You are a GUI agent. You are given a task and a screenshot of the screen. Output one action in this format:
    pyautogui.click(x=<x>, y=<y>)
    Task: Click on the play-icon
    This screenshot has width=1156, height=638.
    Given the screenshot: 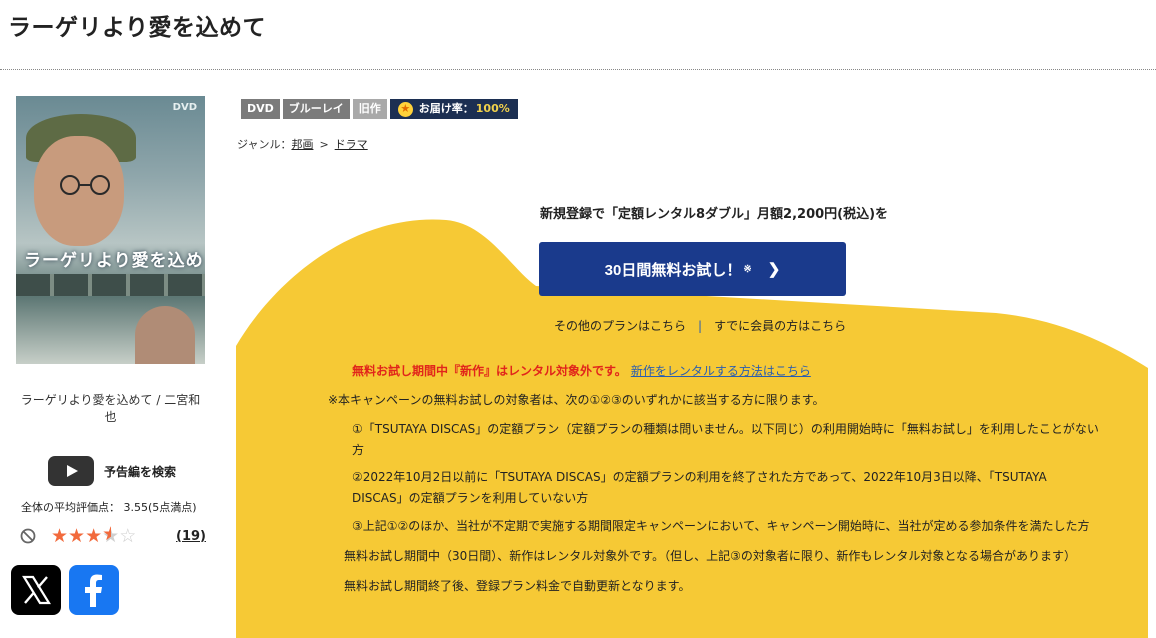 What is the action you would take?
    pyautogui.click(x=71, y=471)
    